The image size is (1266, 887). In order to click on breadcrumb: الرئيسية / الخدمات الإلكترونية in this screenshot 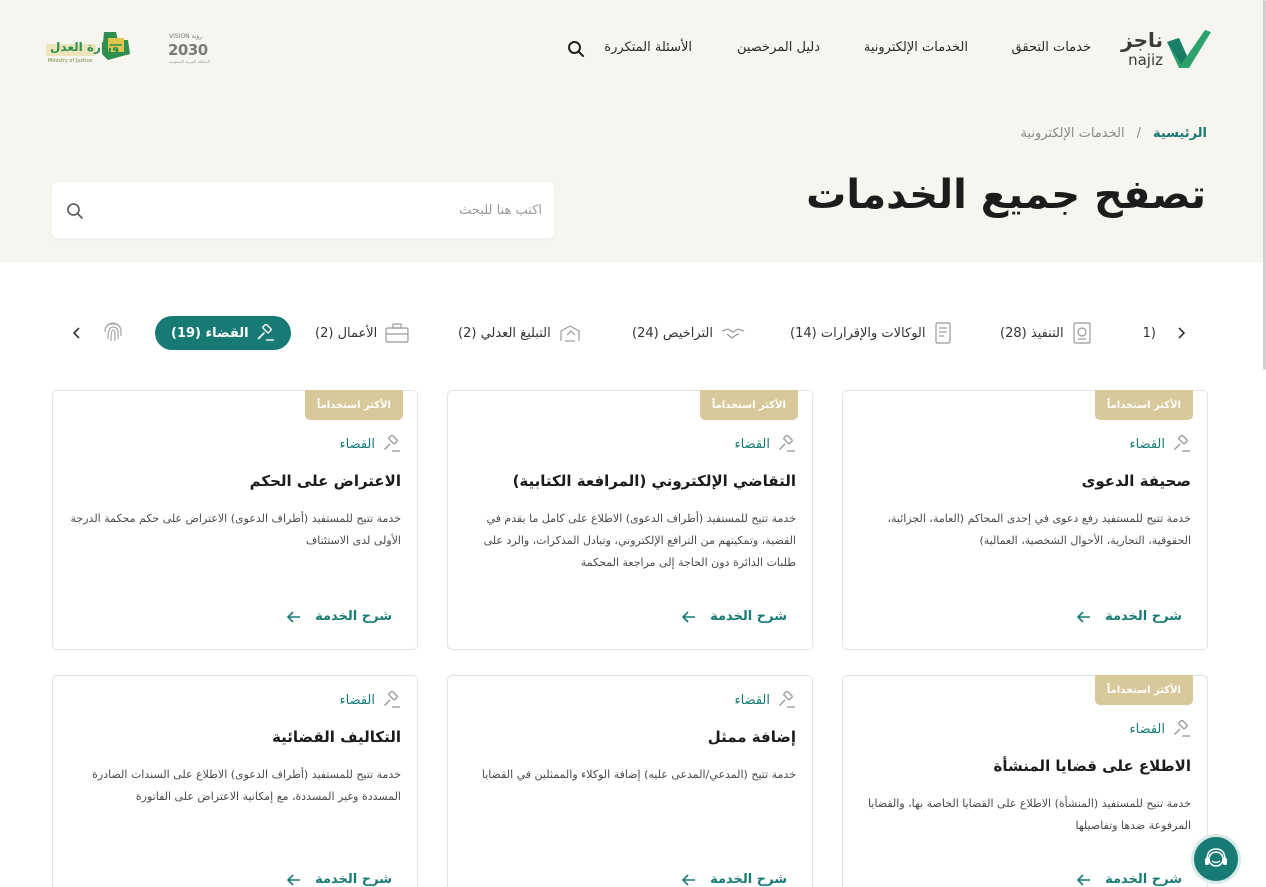, I will do `click(1113, 133)`.